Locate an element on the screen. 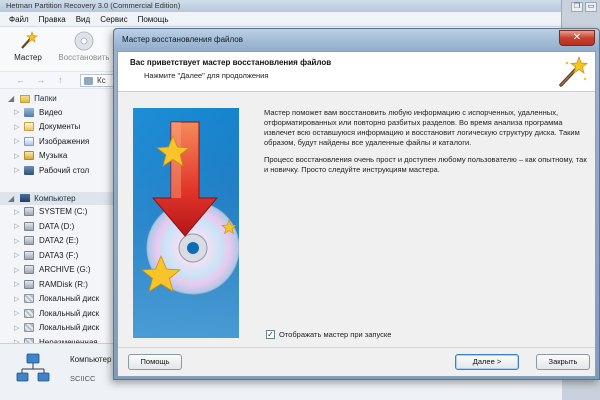 The height and width of the screenshot is (400, 600). disc-icon is located at coordinates (84, 41).